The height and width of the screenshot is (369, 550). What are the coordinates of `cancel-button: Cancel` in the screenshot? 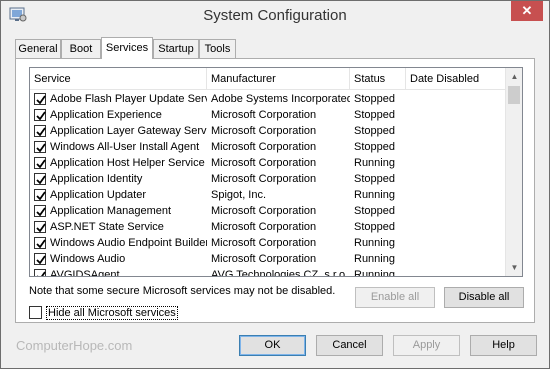 It's located at (349, 345).